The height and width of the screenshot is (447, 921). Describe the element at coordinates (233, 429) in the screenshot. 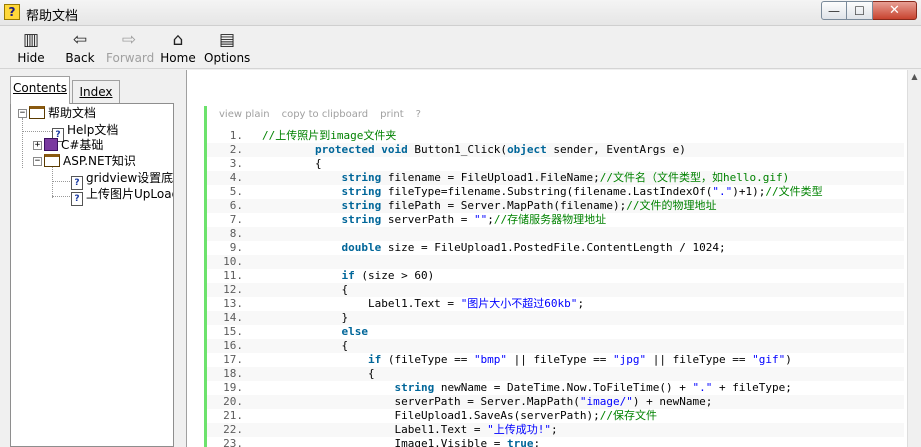

I see `line-number: 22.` at that location.